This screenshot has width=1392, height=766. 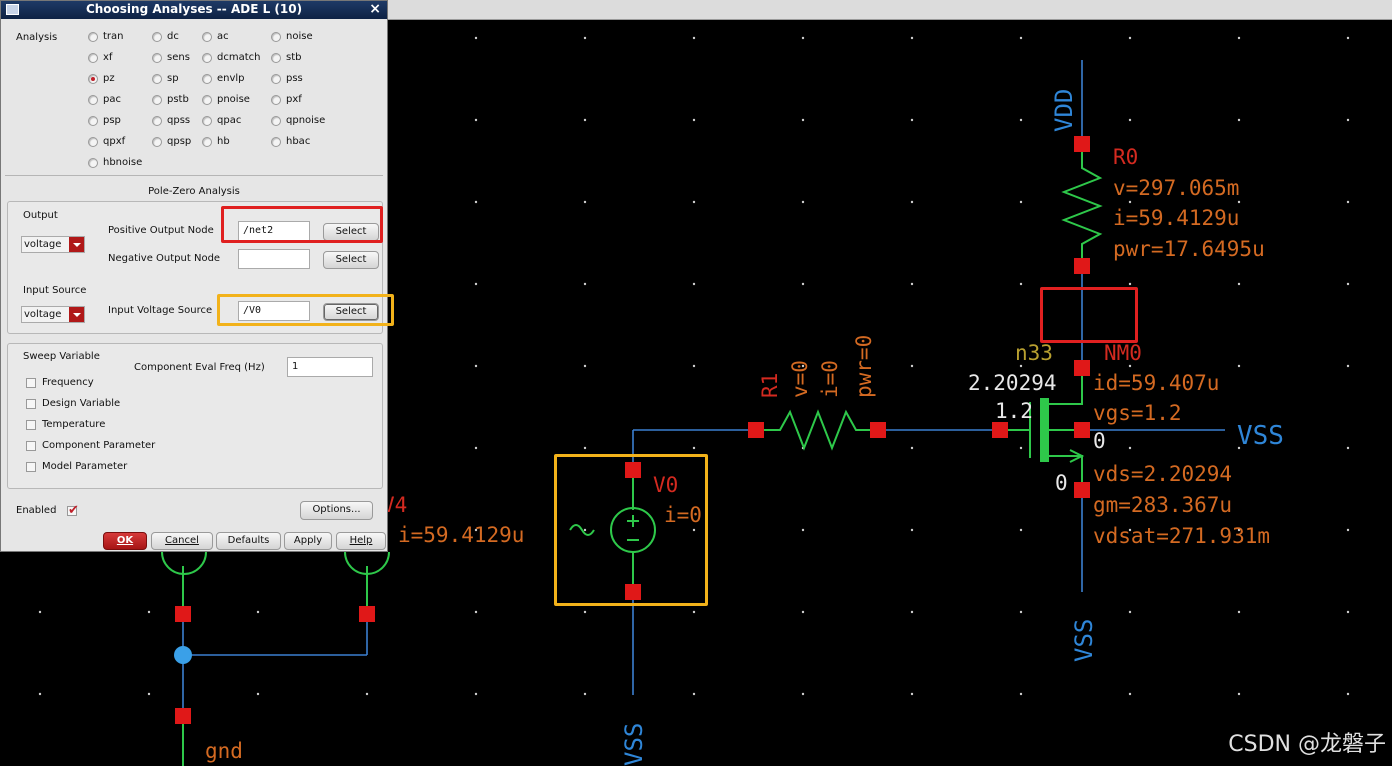 I want to click on close-icon: ×, so click(x=375, y=9).